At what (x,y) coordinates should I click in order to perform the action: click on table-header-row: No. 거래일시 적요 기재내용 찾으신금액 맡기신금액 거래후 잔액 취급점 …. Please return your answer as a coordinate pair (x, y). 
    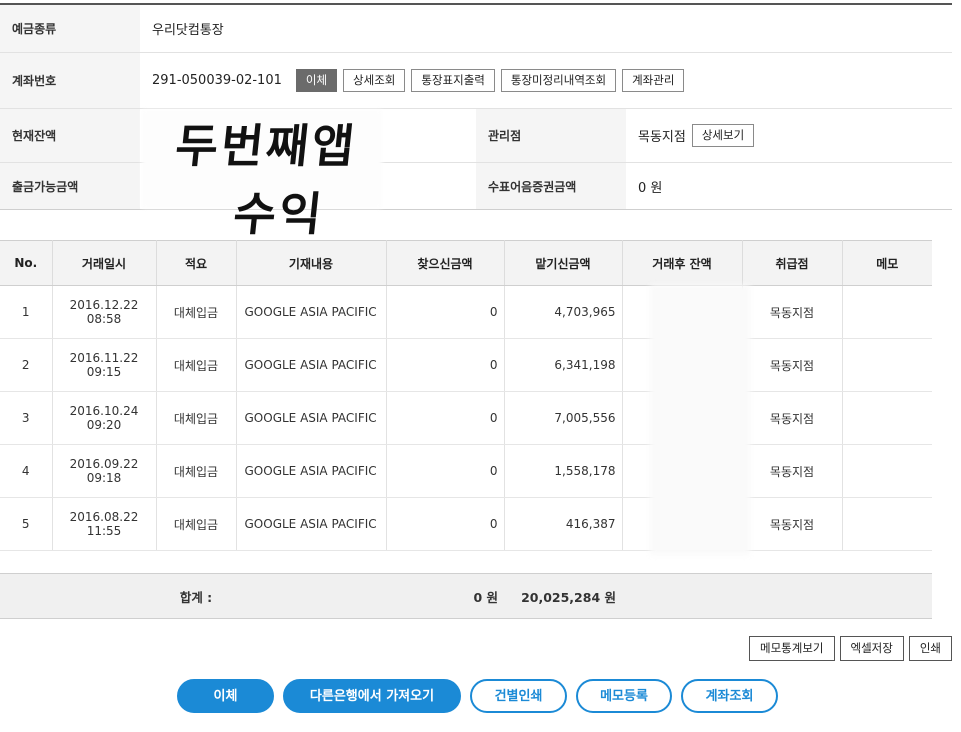
    Looking at the image, I should click on (466, 263).